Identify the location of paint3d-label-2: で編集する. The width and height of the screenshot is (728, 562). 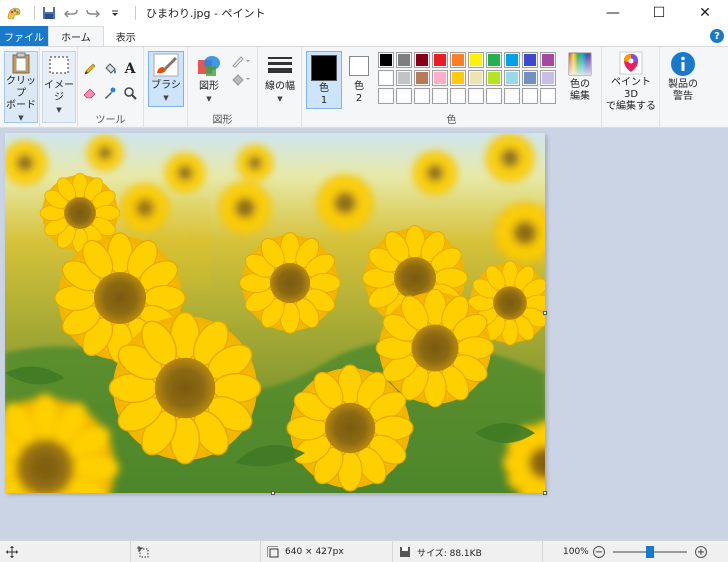
(631, 106).